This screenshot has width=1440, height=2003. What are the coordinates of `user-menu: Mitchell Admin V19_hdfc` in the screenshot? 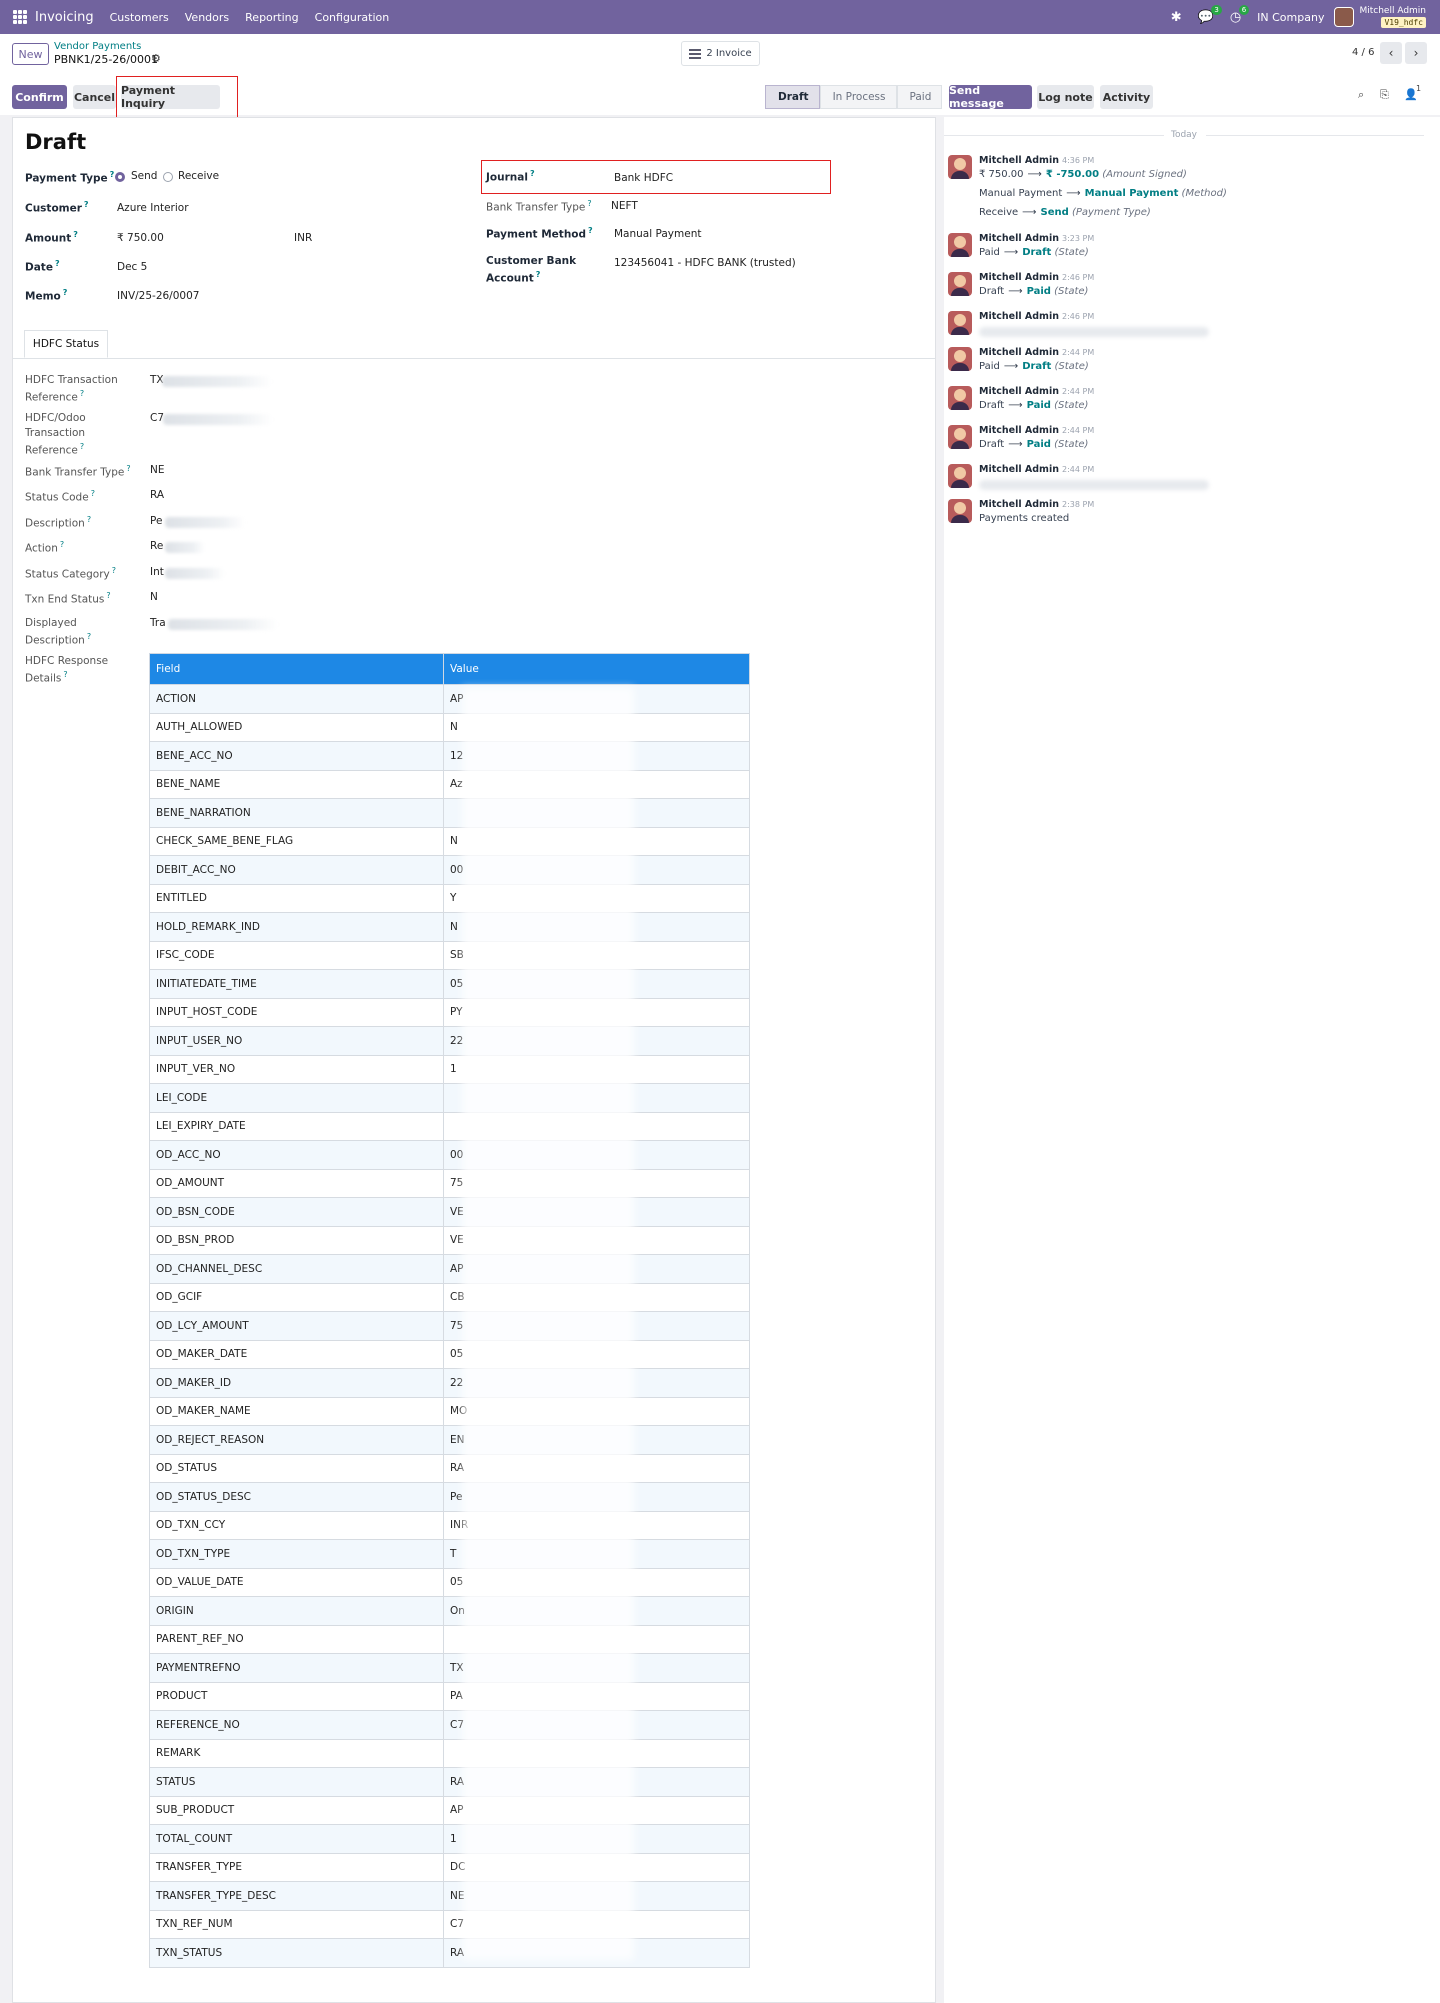 It's located at (1392, 17).